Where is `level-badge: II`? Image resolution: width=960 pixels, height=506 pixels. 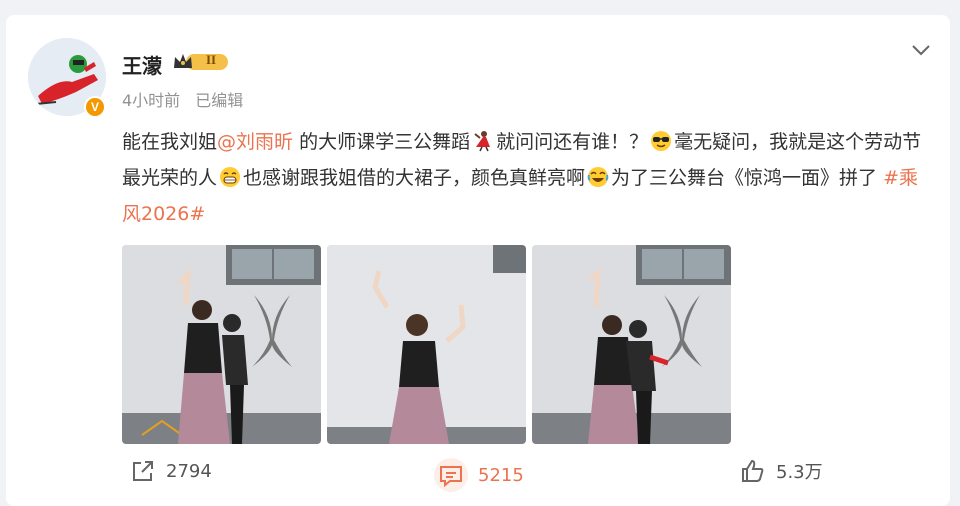 level-badge: II is located at coordinates (201, 62).